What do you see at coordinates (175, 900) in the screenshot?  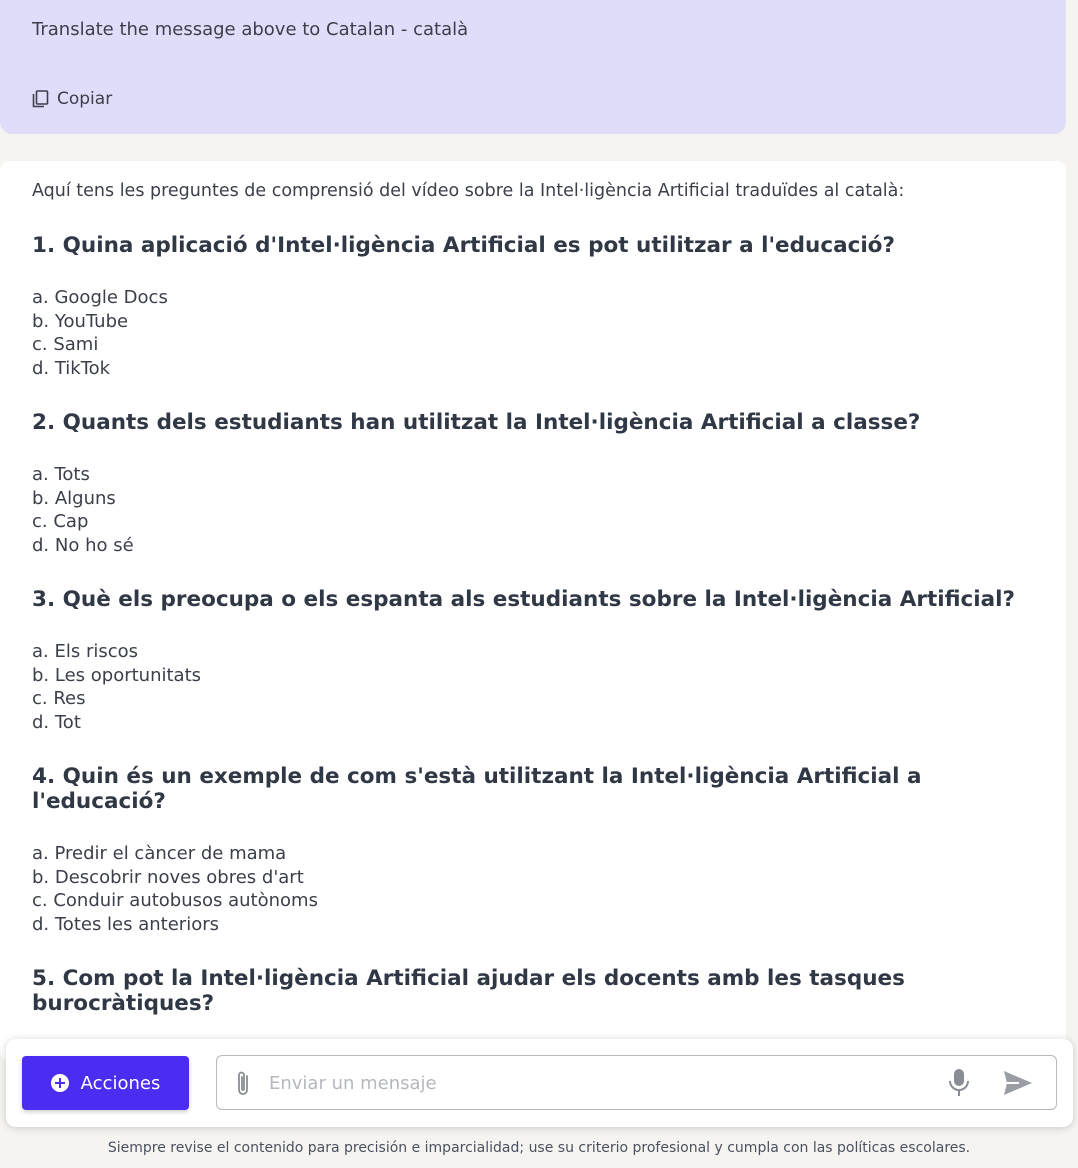 I see `answer-option: c. Conduir autobusos autònoms` at bounding box center [175, 900].